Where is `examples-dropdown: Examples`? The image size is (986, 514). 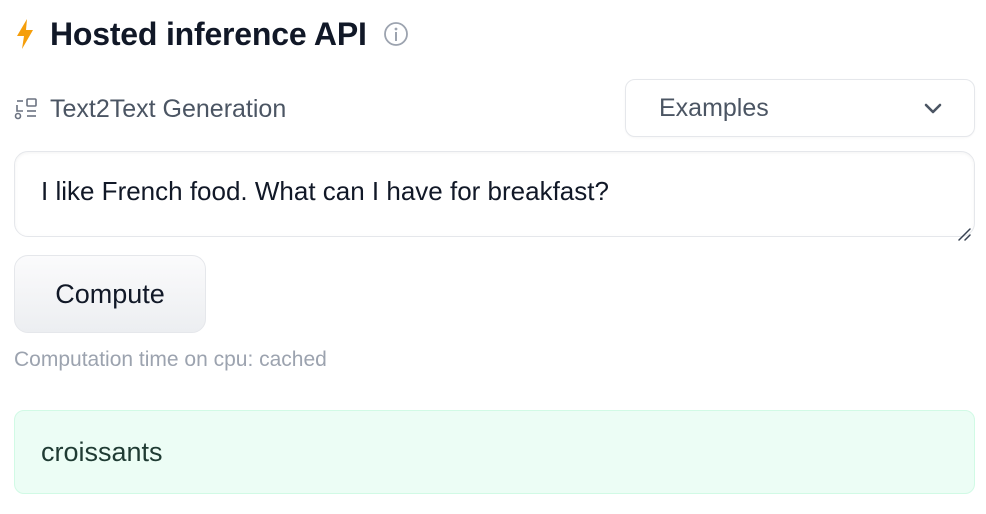
examples-dropdown: Examples is located at coordinates (800, 108).